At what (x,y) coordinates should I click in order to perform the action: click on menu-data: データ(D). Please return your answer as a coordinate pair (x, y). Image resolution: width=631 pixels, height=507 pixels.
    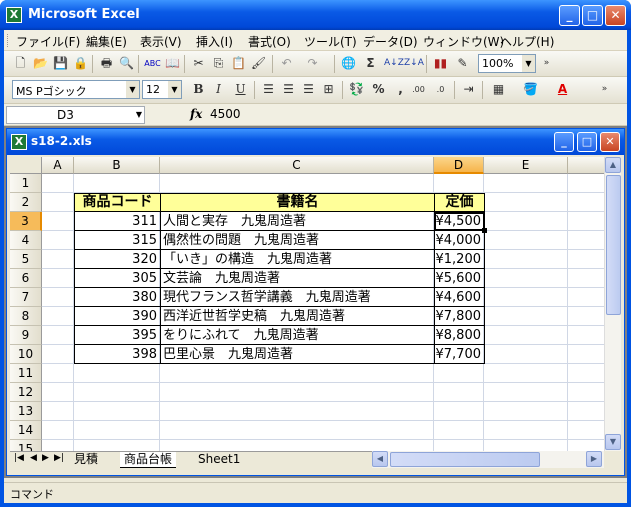
    Looking at the image, I should click on (390, 41).